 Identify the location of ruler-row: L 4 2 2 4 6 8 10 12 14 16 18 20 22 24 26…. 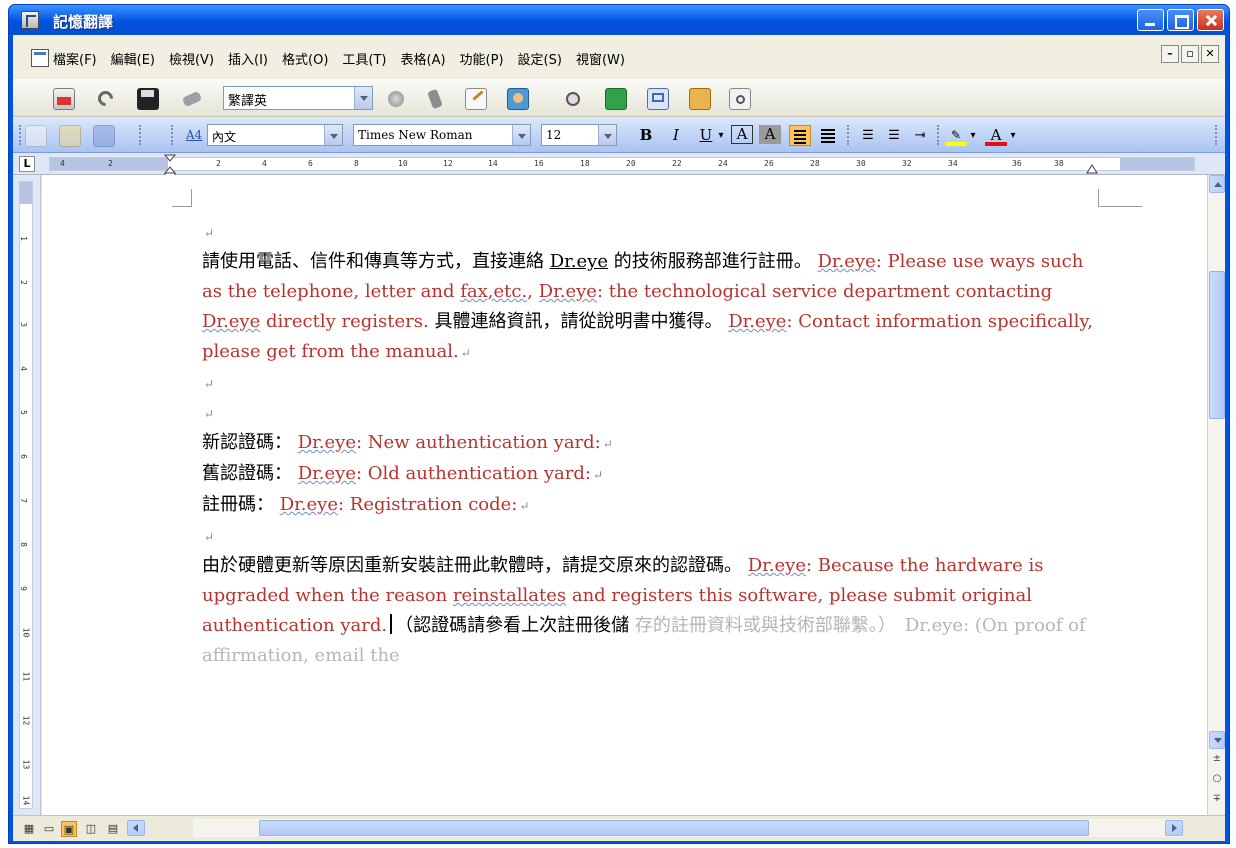
(619, 165).